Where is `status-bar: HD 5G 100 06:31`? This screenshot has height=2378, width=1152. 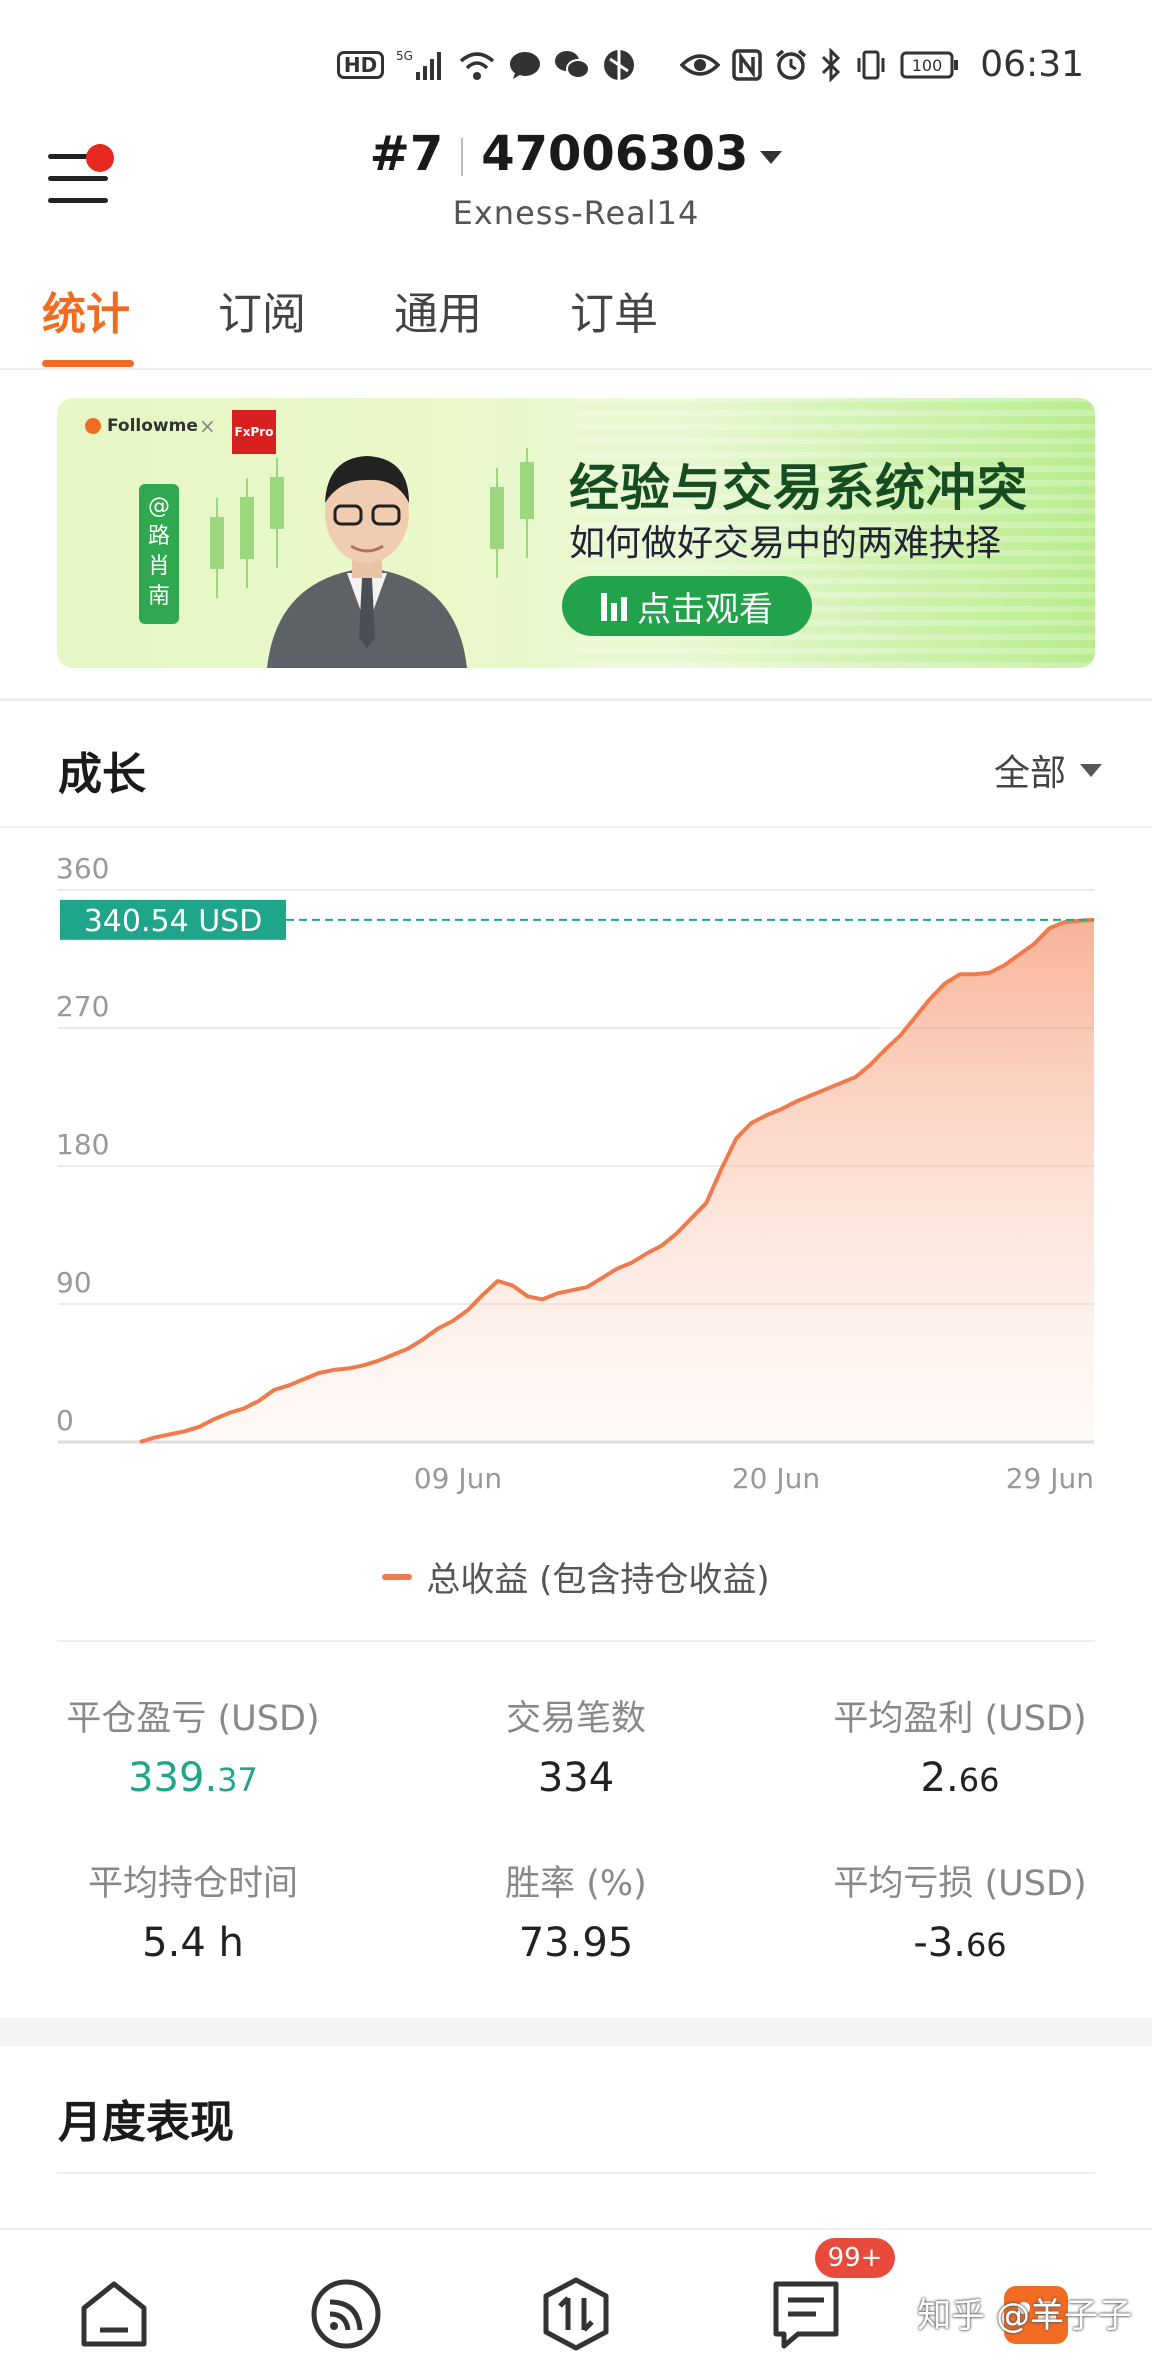
status-bar: HD 5G 100 06:31 is located at coordinates (576, 60).